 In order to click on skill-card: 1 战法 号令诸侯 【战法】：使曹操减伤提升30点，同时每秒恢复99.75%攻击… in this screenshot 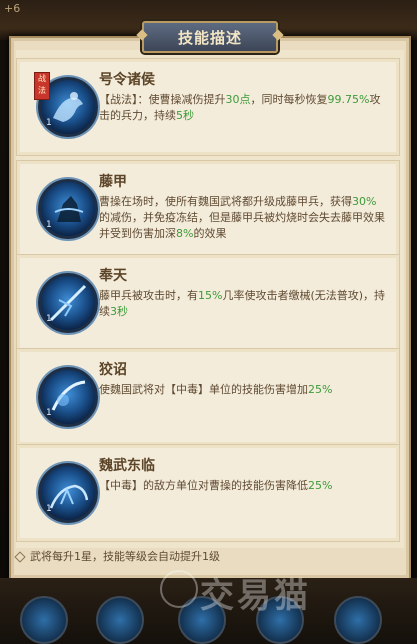, I will do `click(208, 107)`.